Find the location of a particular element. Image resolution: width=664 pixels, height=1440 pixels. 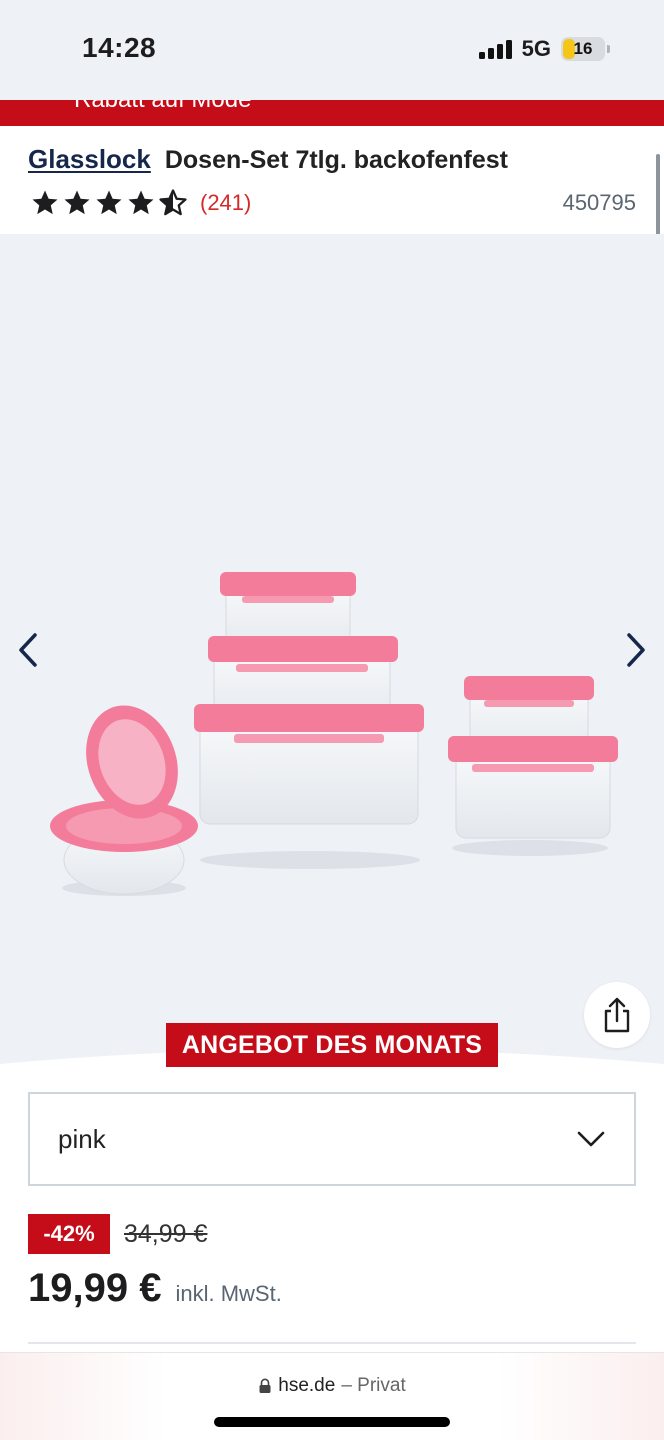

promo-banner: Rabatt auf Mode is located at coordinates (332, 113).